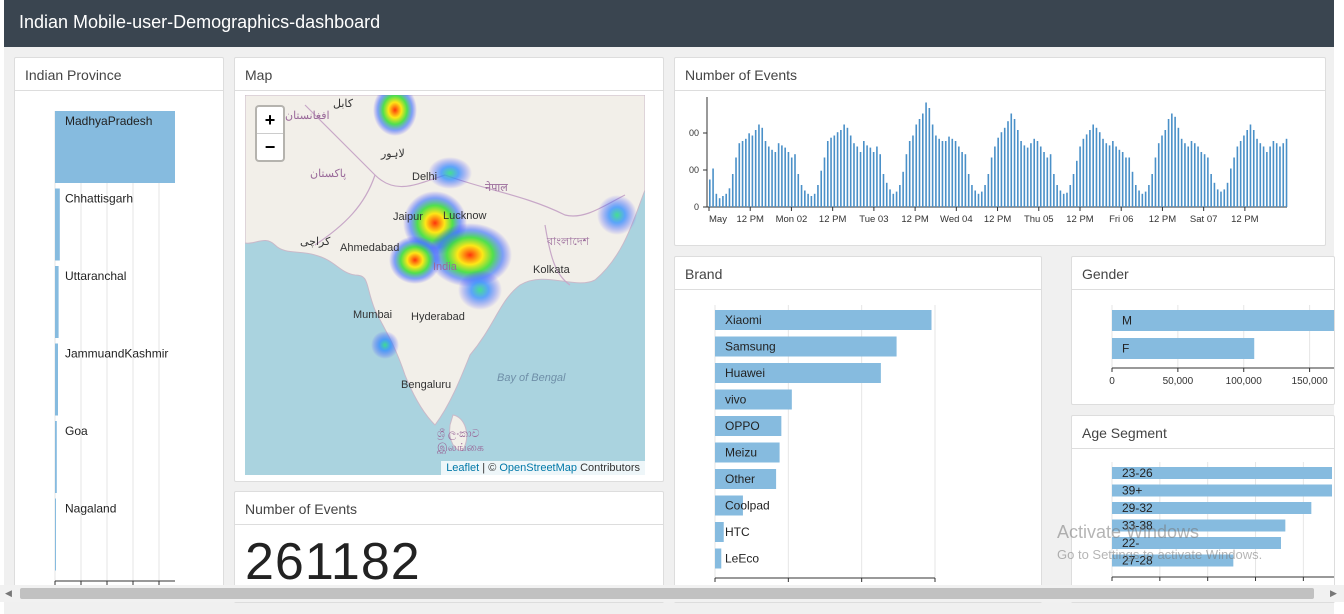  What do you see at coordinates (372, 315) in the screenshot?
I see `map-label: Mumbai` at bounding box center [372, 315].